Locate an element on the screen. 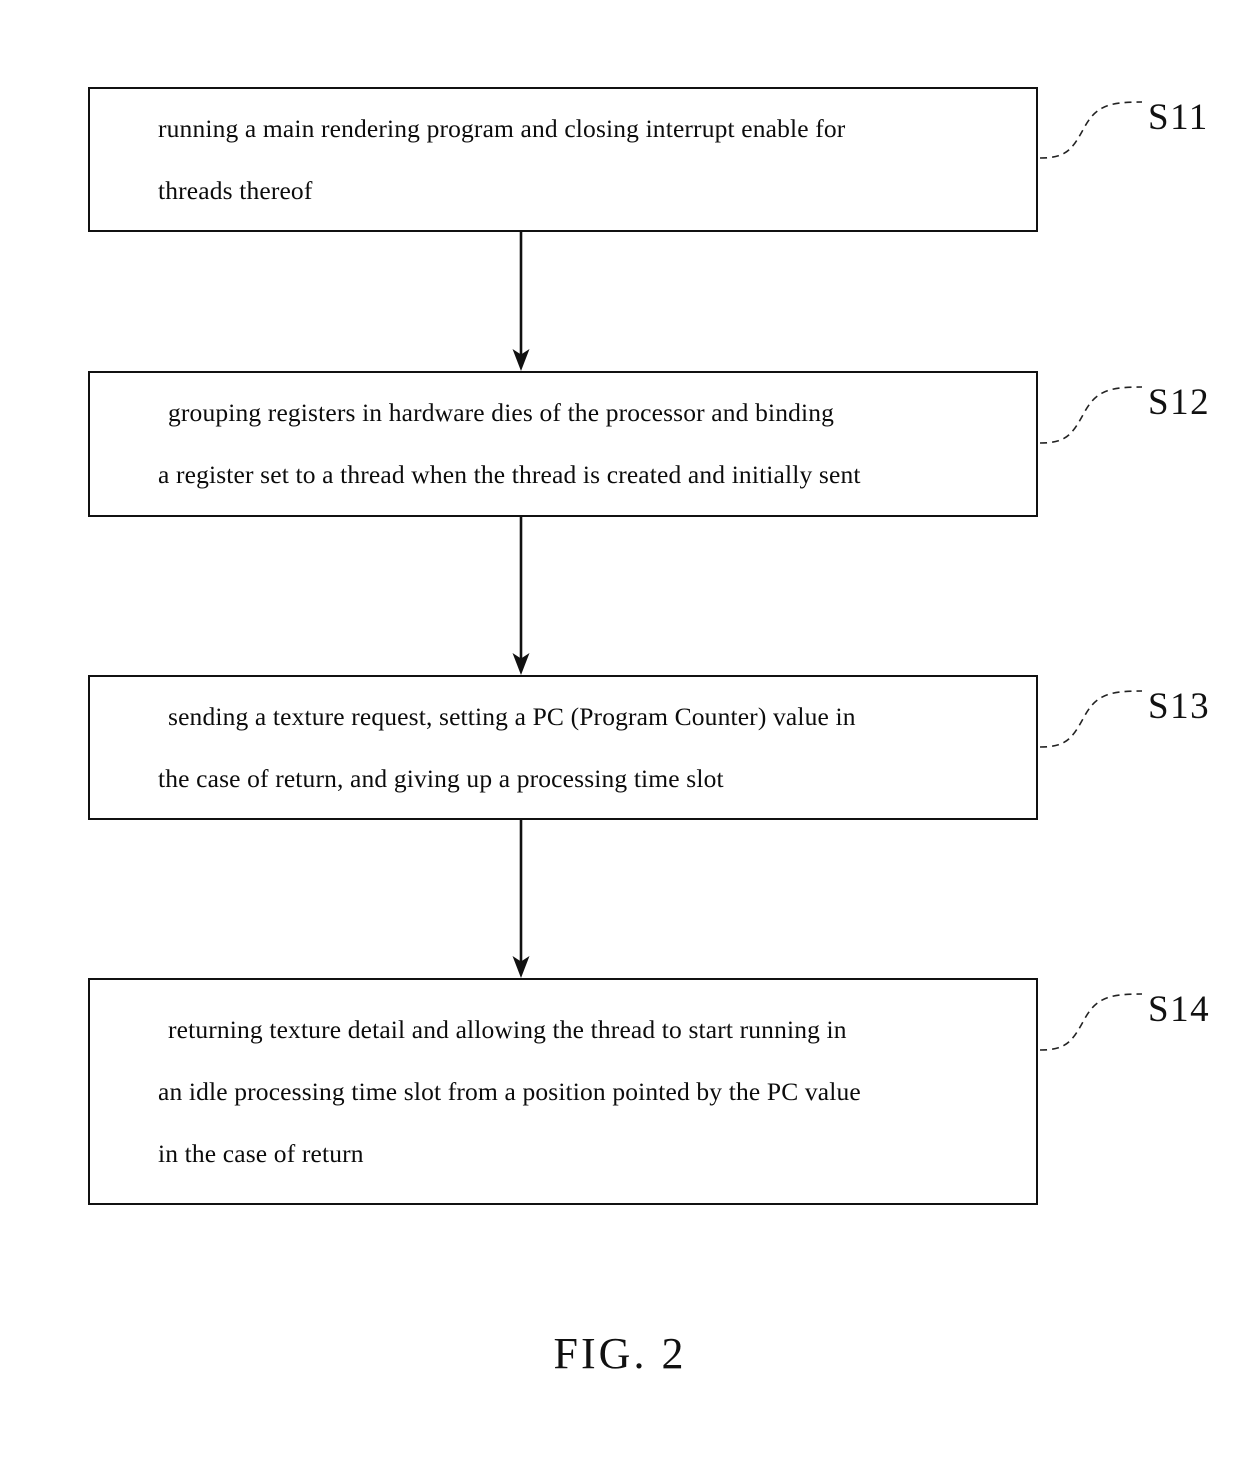  connector-arrow-s12-to-s13 is located at coordinates (521, 596).